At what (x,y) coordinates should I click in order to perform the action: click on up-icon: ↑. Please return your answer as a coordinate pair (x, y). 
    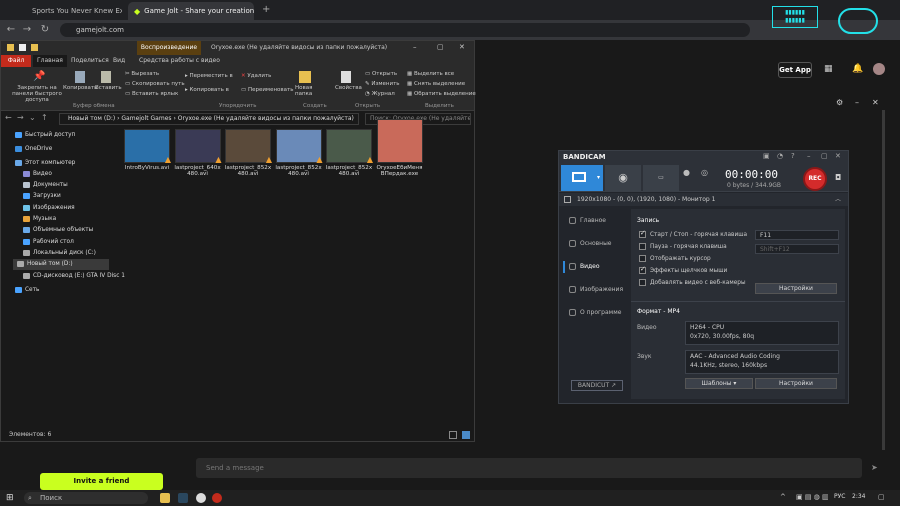
    Looking at the image, I should click on (44, 117).